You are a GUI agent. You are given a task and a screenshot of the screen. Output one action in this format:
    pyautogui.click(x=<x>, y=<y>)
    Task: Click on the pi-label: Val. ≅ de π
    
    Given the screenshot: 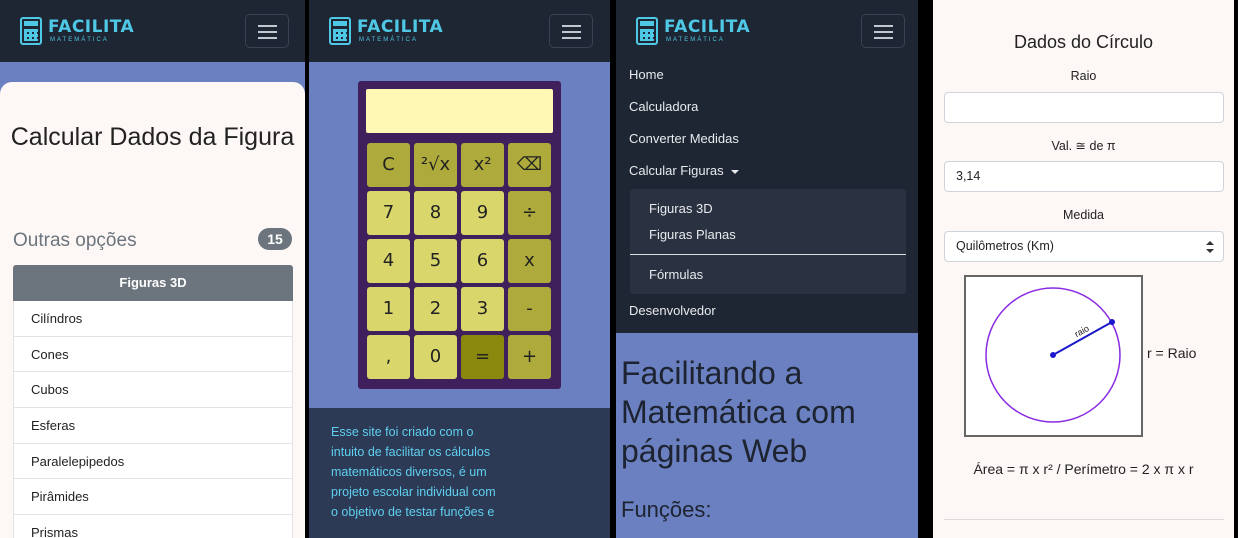 What is the action you would take?
    pyautogui.click(x=1083, y=146)
    